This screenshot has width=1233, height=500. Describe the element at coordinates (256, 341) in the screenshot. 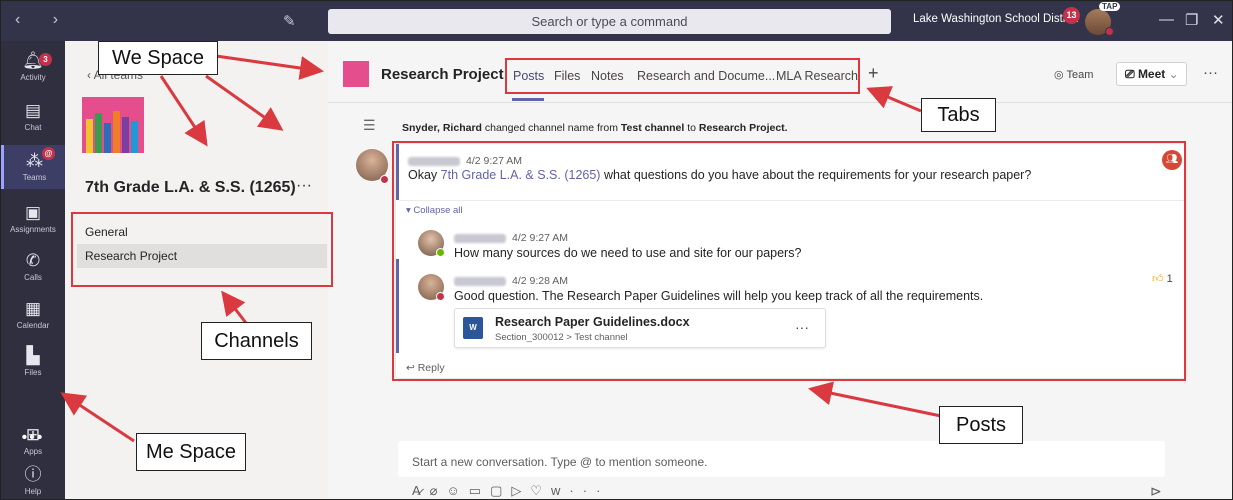

I see `callout-channels: Channels` at that location.